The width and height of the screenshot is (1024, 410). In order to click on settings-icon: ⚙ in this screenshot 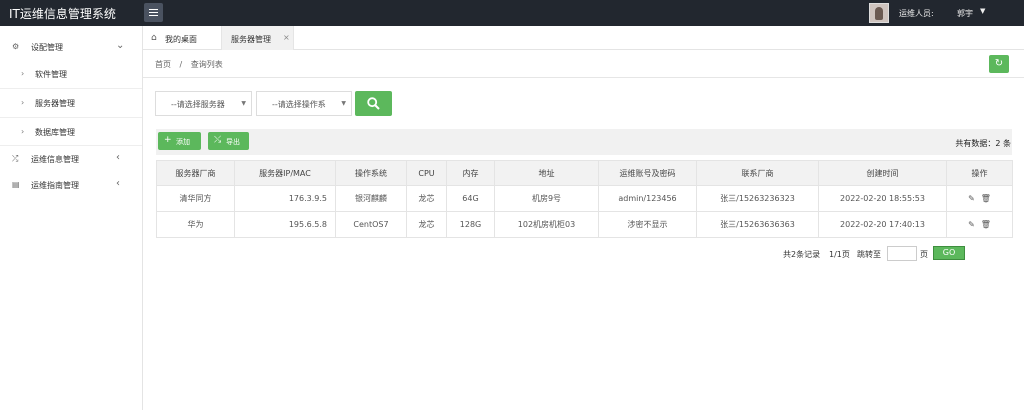, I will do `click(16, 46)`.